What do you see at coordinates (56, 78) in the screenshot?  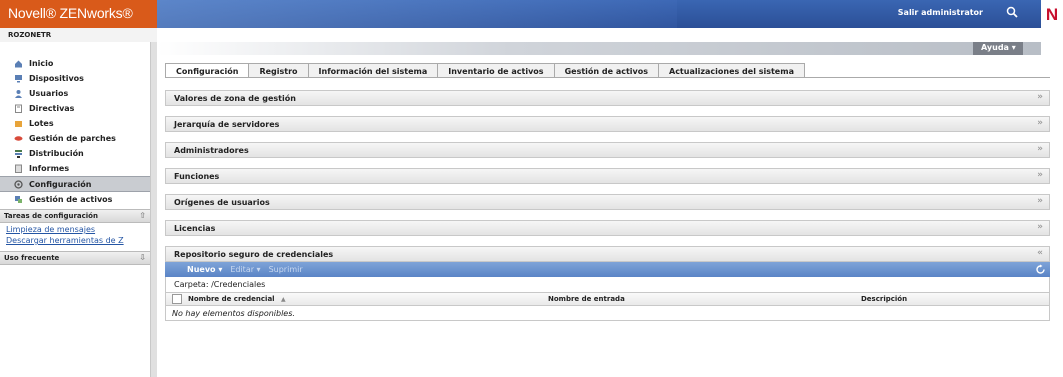 I see `nav-item-label: Dispositivos` at bounding box center [56, 78].